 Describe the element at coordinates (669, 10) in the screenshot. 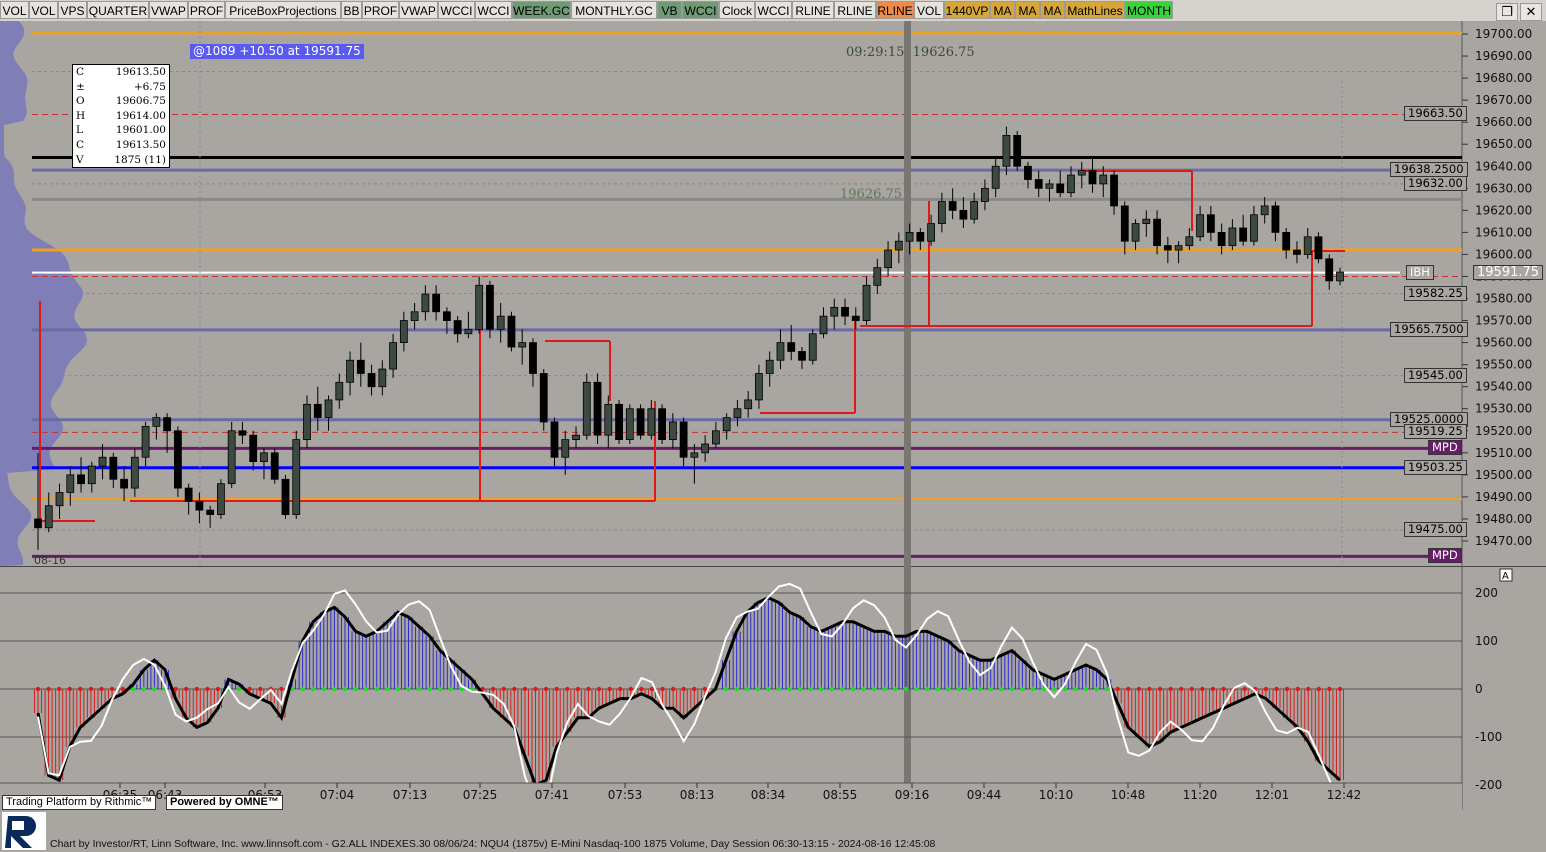

I see `toolbar-button-vb: VB` at that location.